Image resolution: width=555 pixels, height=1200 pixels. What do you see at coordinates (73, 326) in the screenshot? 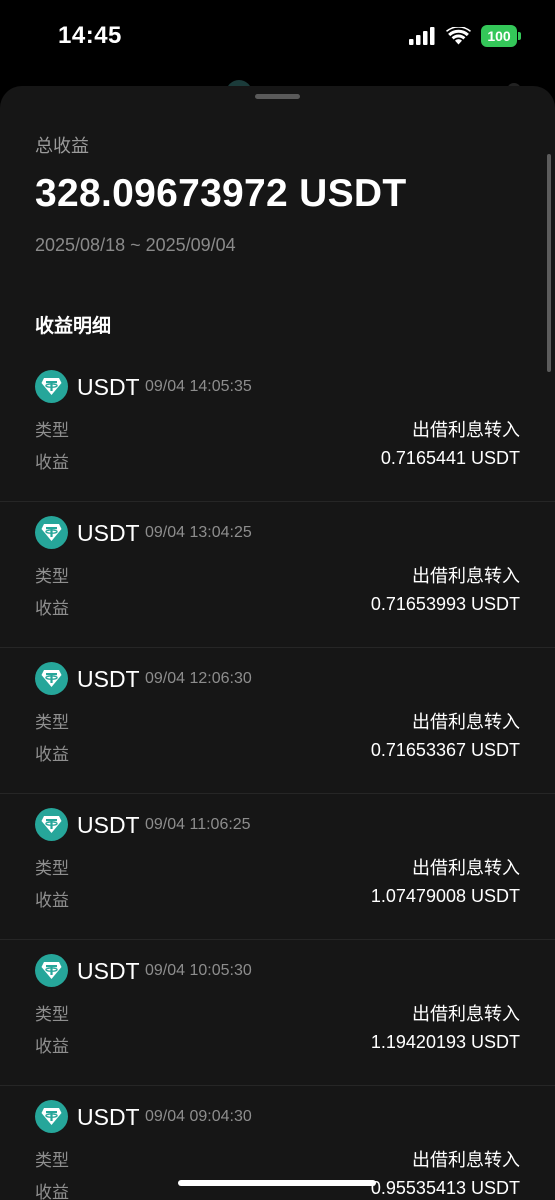
I see `earnings-details-title: 收益明细` at bounding box center [73, 326].